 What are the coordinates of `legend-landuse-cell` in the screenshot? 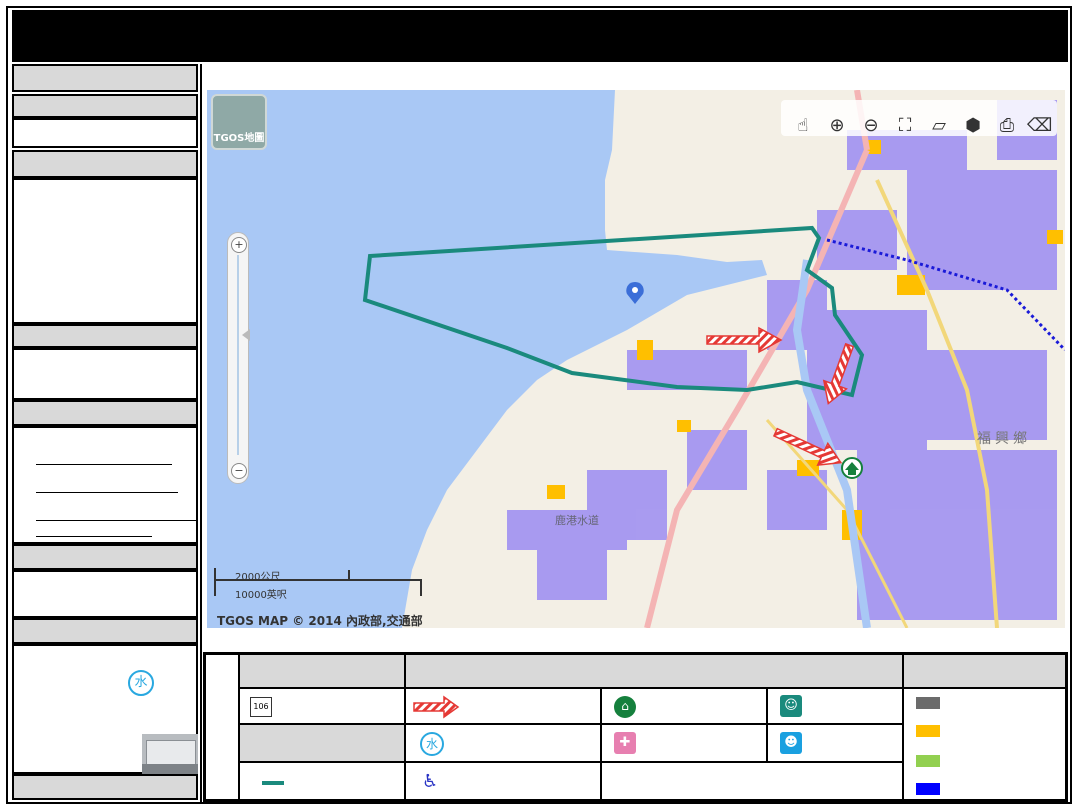 It's located at (984, 744).